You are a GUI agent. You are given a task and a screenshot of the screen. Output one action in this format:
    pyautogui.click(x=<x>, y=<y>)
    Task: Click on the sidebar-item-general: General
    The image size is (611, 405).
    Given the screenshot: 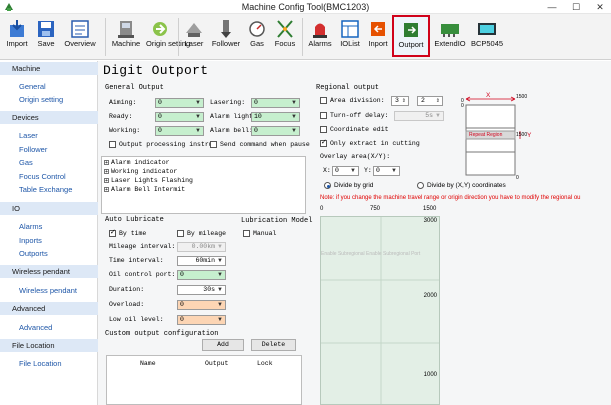 What is the action you would take?
    pyautogui.click(x=32, y=87)
    